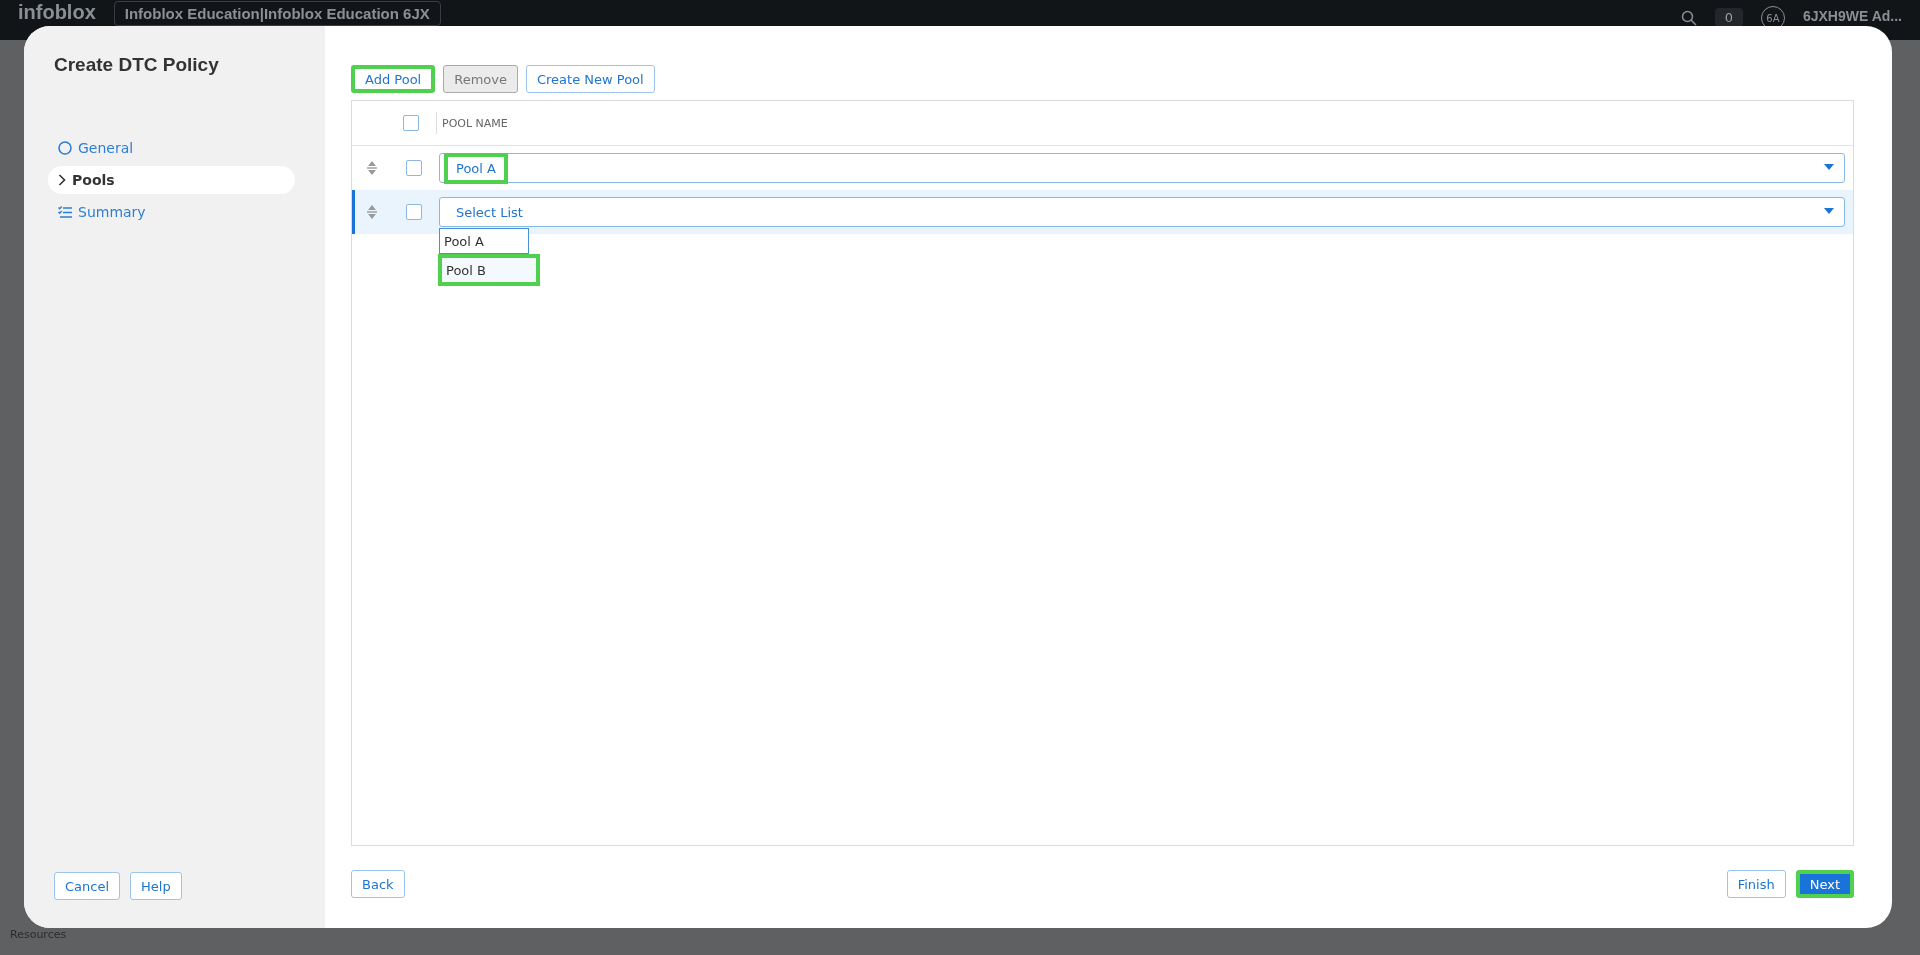  What do you see at coordinates (171, 212) in the screenshot?
I see `wizard-step: Summary` at bounding box center [171, 212].